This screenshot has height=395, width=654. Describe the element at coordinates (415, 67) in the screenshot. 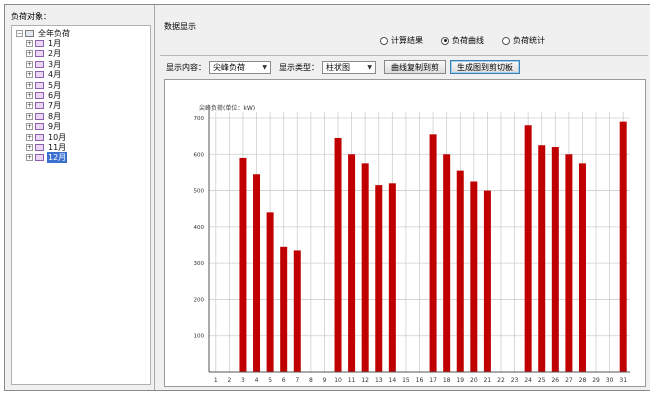

I see `copy-curve-button: 曲线复制到剪` at that location.